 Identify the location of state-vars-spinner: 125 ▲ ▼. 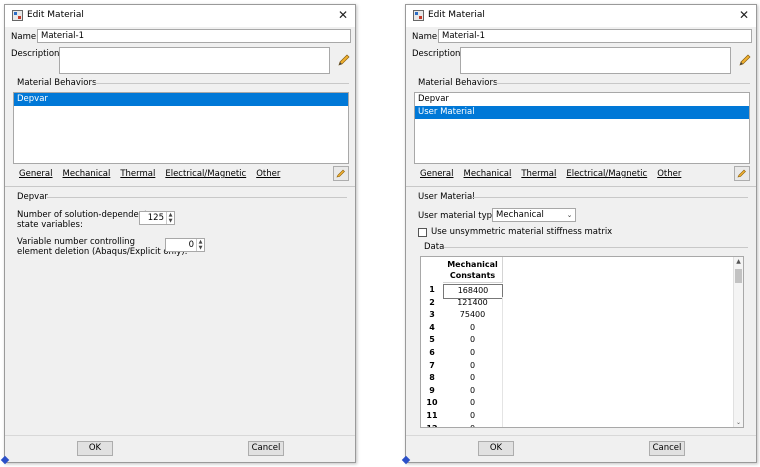
(157, 218).